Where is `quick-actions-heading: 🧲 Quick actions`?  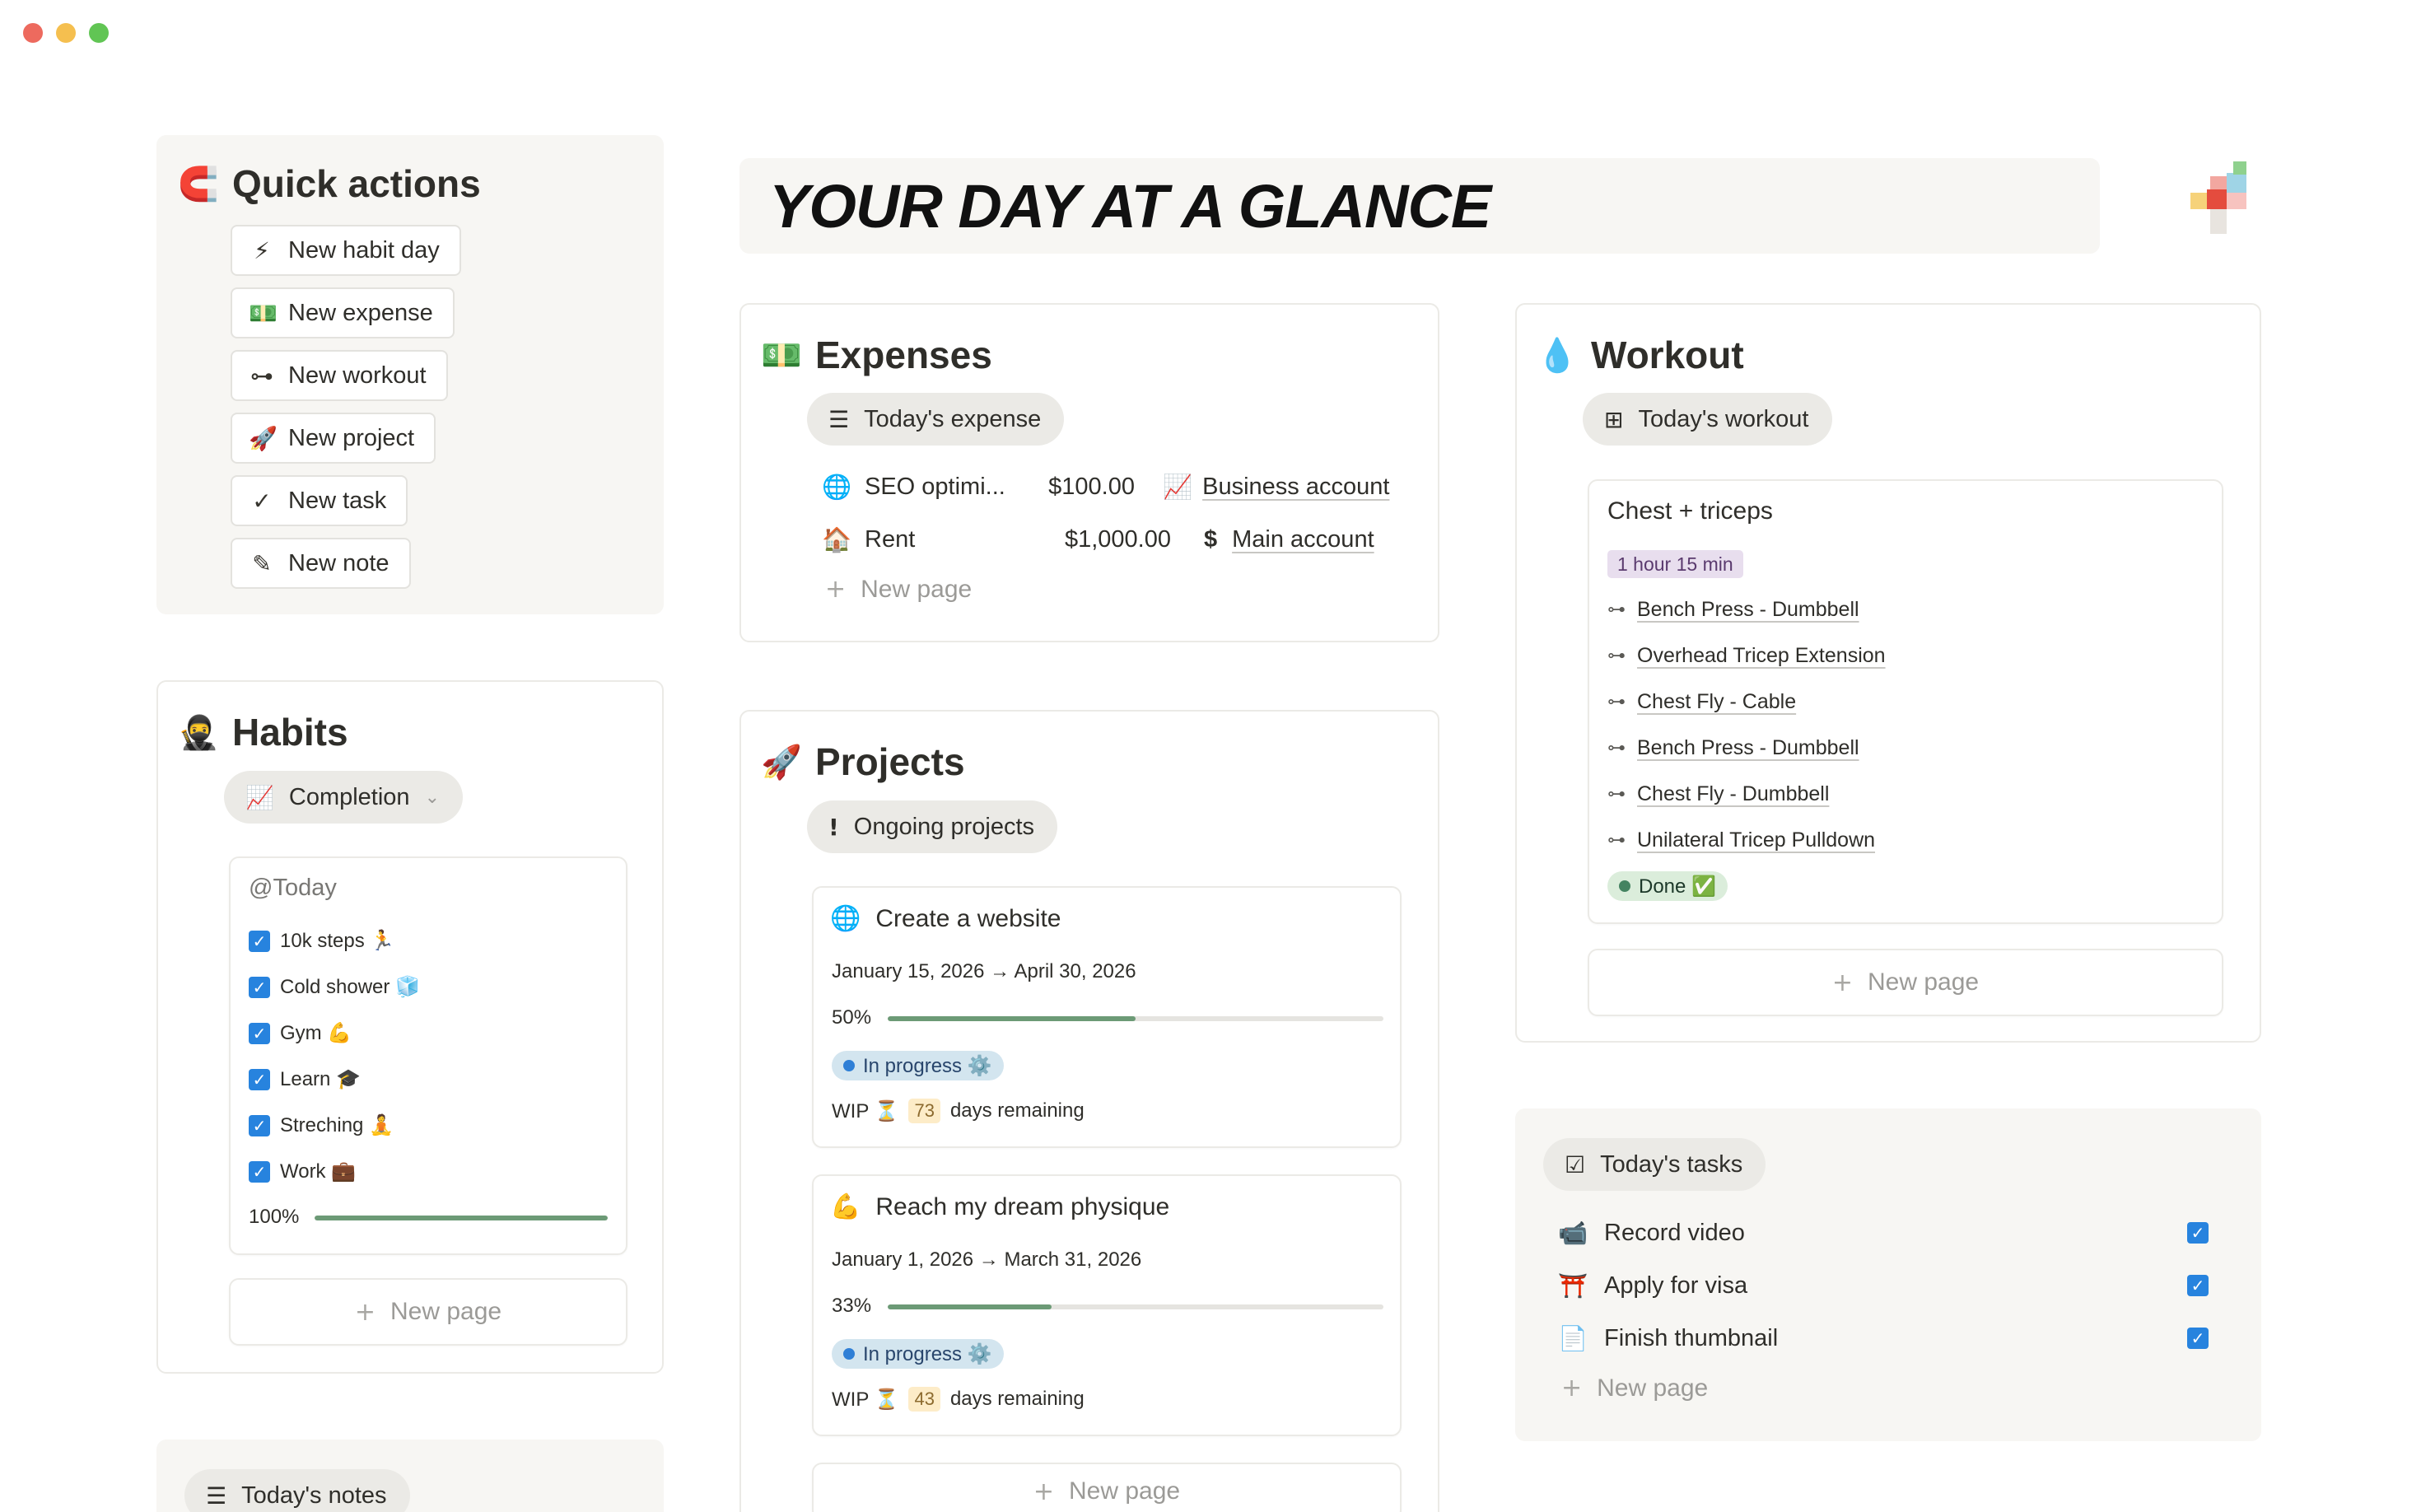 quick-actions-heading: 🧲 Quick actions is located at coordinates (329, 183).